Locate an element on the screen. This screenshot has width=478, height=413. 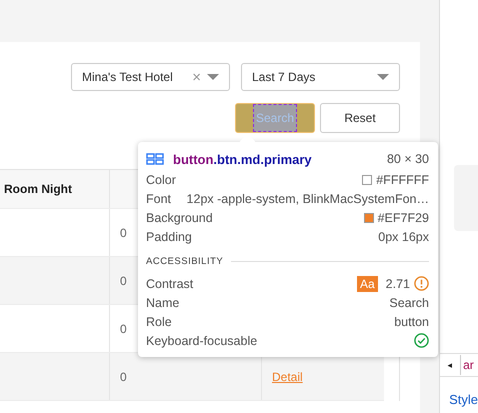
property-label: Keyboard-focusable is located at coordinates (202, 341).